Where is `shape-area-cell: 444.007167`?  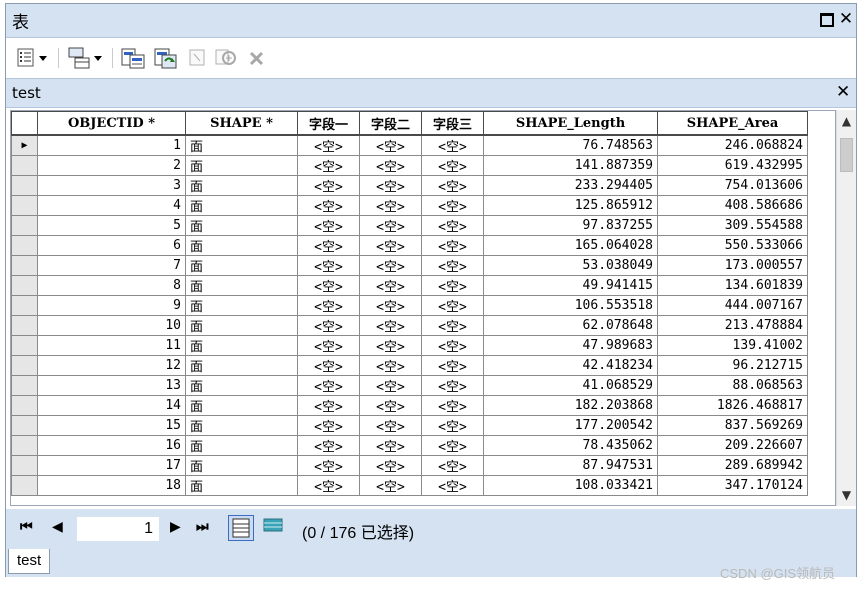 shape-area-cell: 444.007167 is located at coordinates (732, 305).